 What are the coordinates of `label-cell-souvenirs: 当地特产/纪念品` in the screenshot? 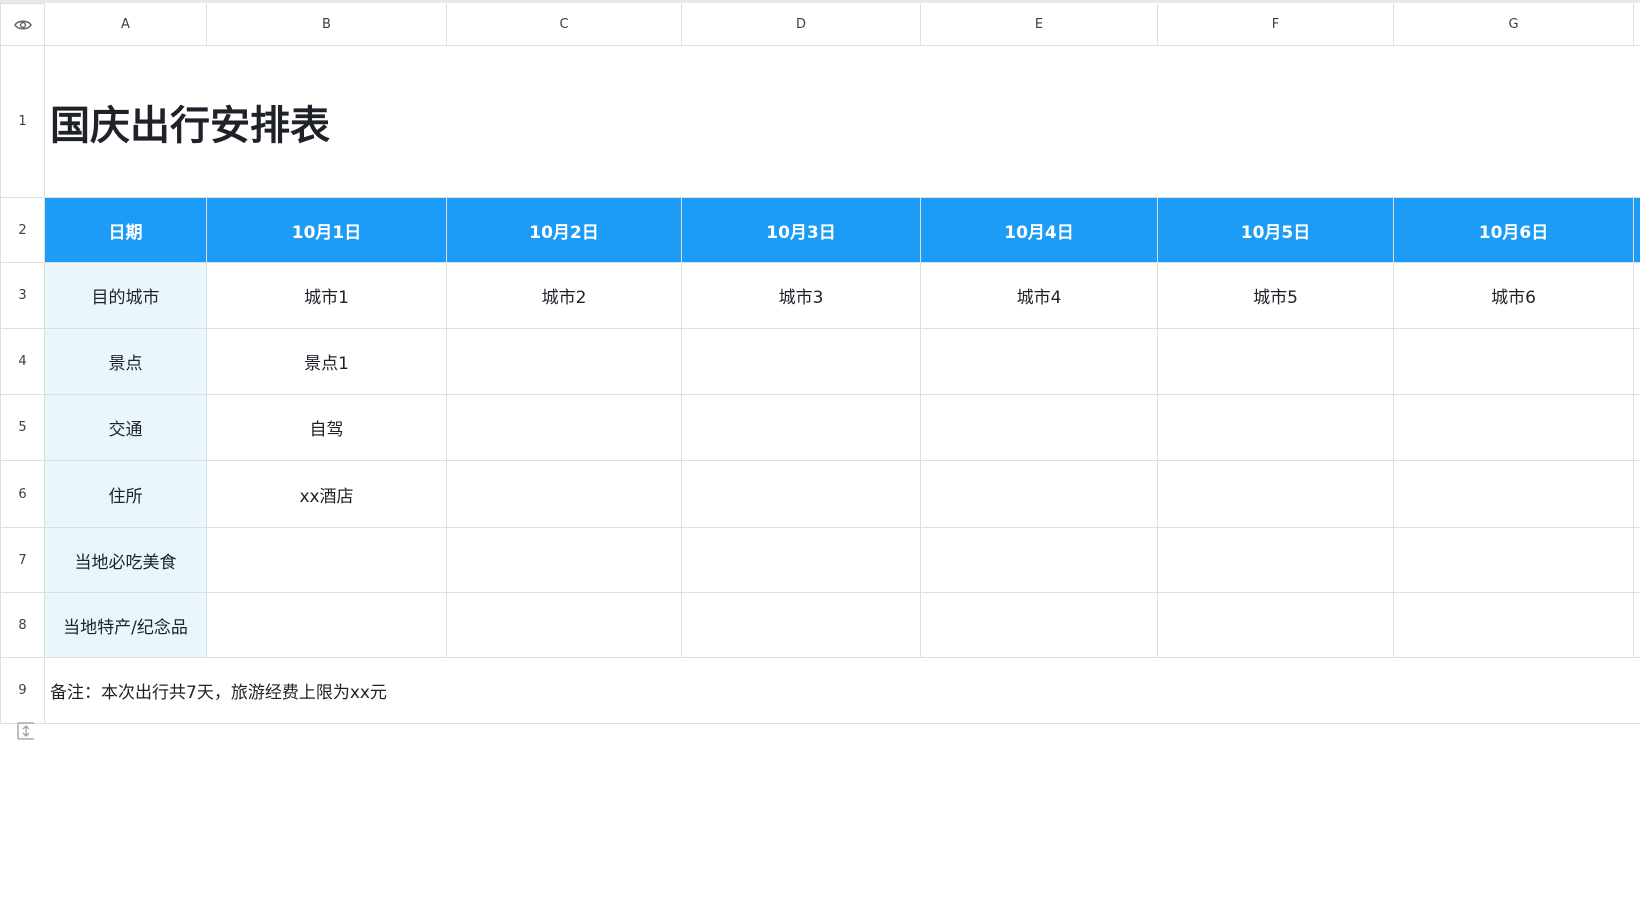 It's located at (125, 625).